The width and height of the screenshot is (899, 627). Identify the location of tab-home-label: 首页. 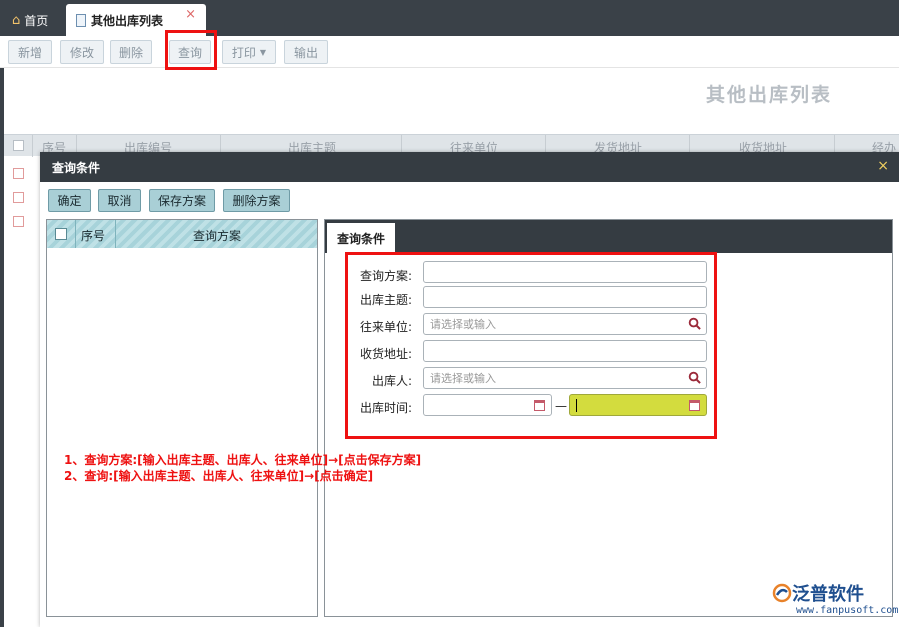
(36, 20).